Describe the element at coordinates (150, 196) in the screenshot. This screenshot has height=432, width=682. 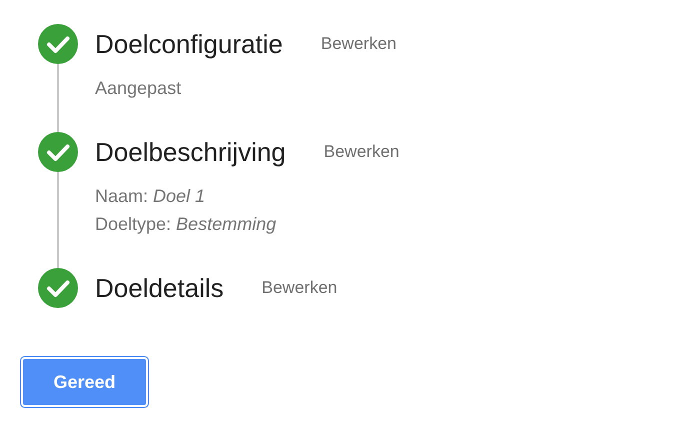
I see `step-detail: Naam: Doel 1` at that location.